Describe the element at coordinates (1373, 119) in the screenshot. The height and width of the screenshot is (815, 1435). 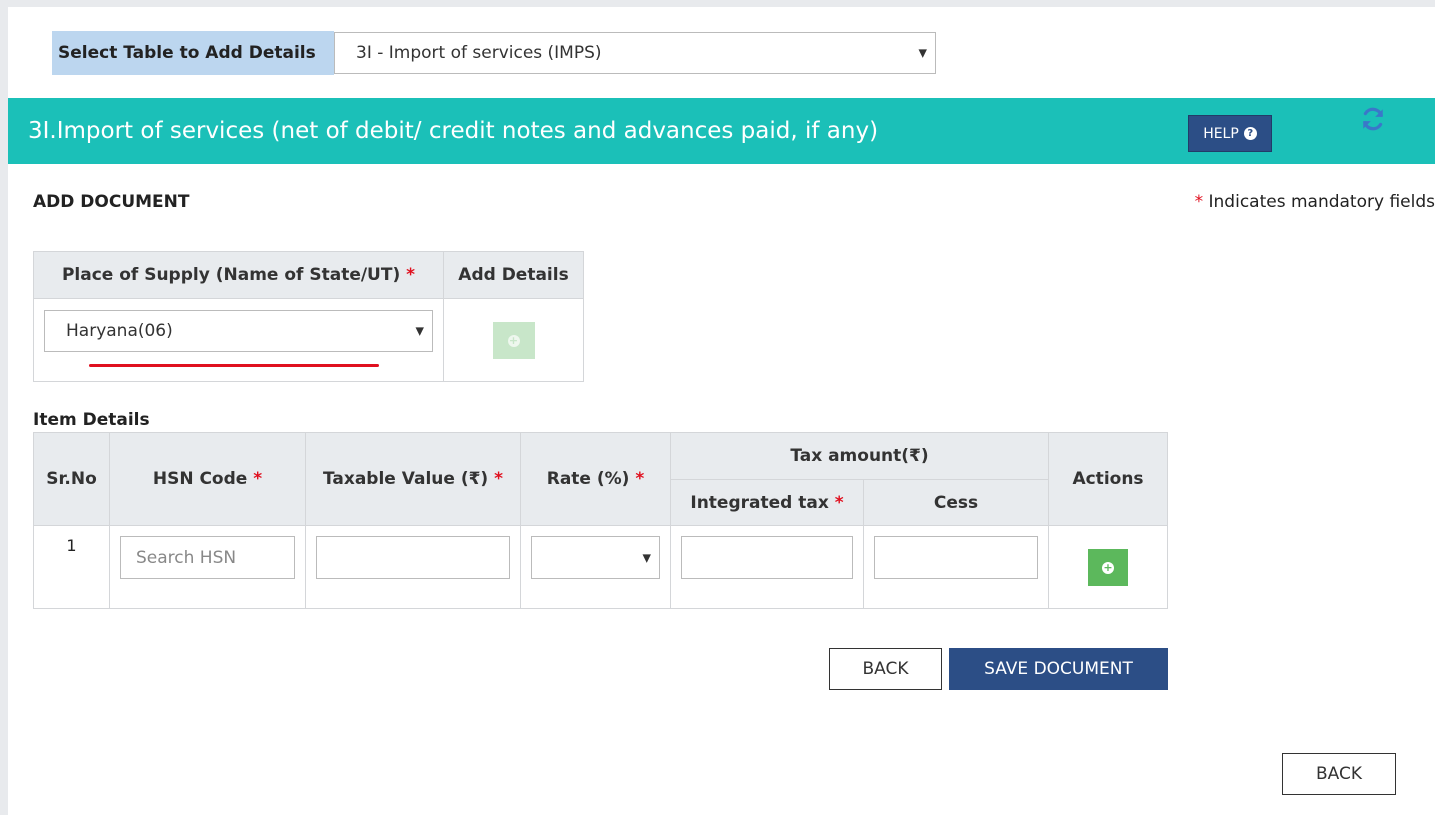
I see `refresh-icon` at that location.